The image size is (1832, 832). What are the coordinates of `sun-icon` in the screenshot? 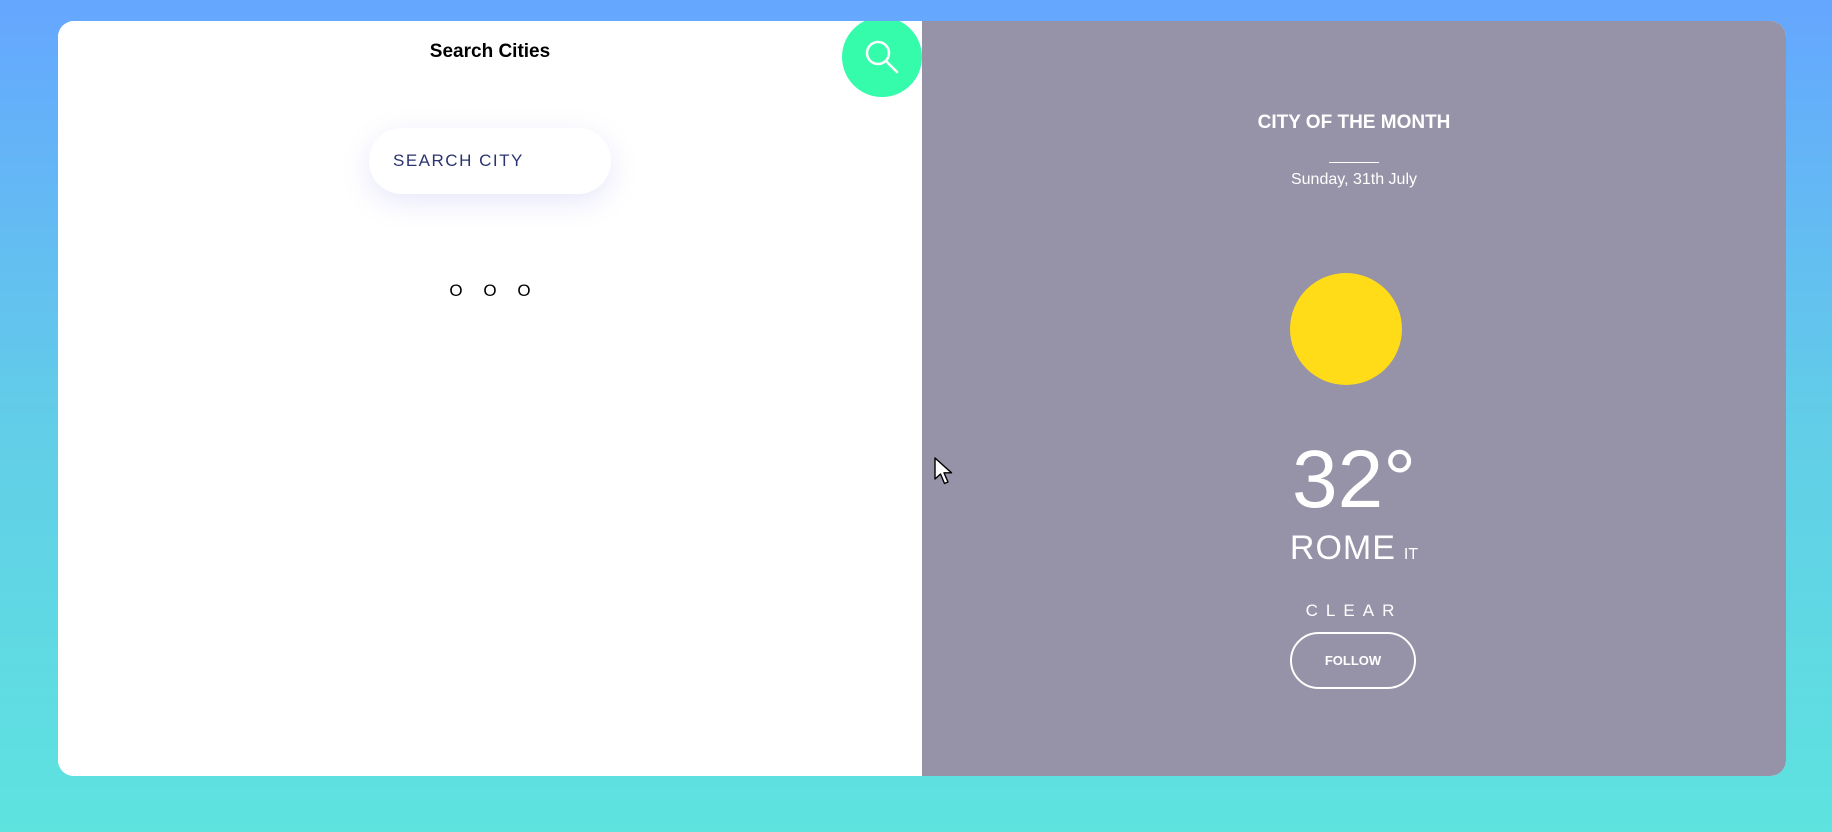 It's located at (1346, 329).